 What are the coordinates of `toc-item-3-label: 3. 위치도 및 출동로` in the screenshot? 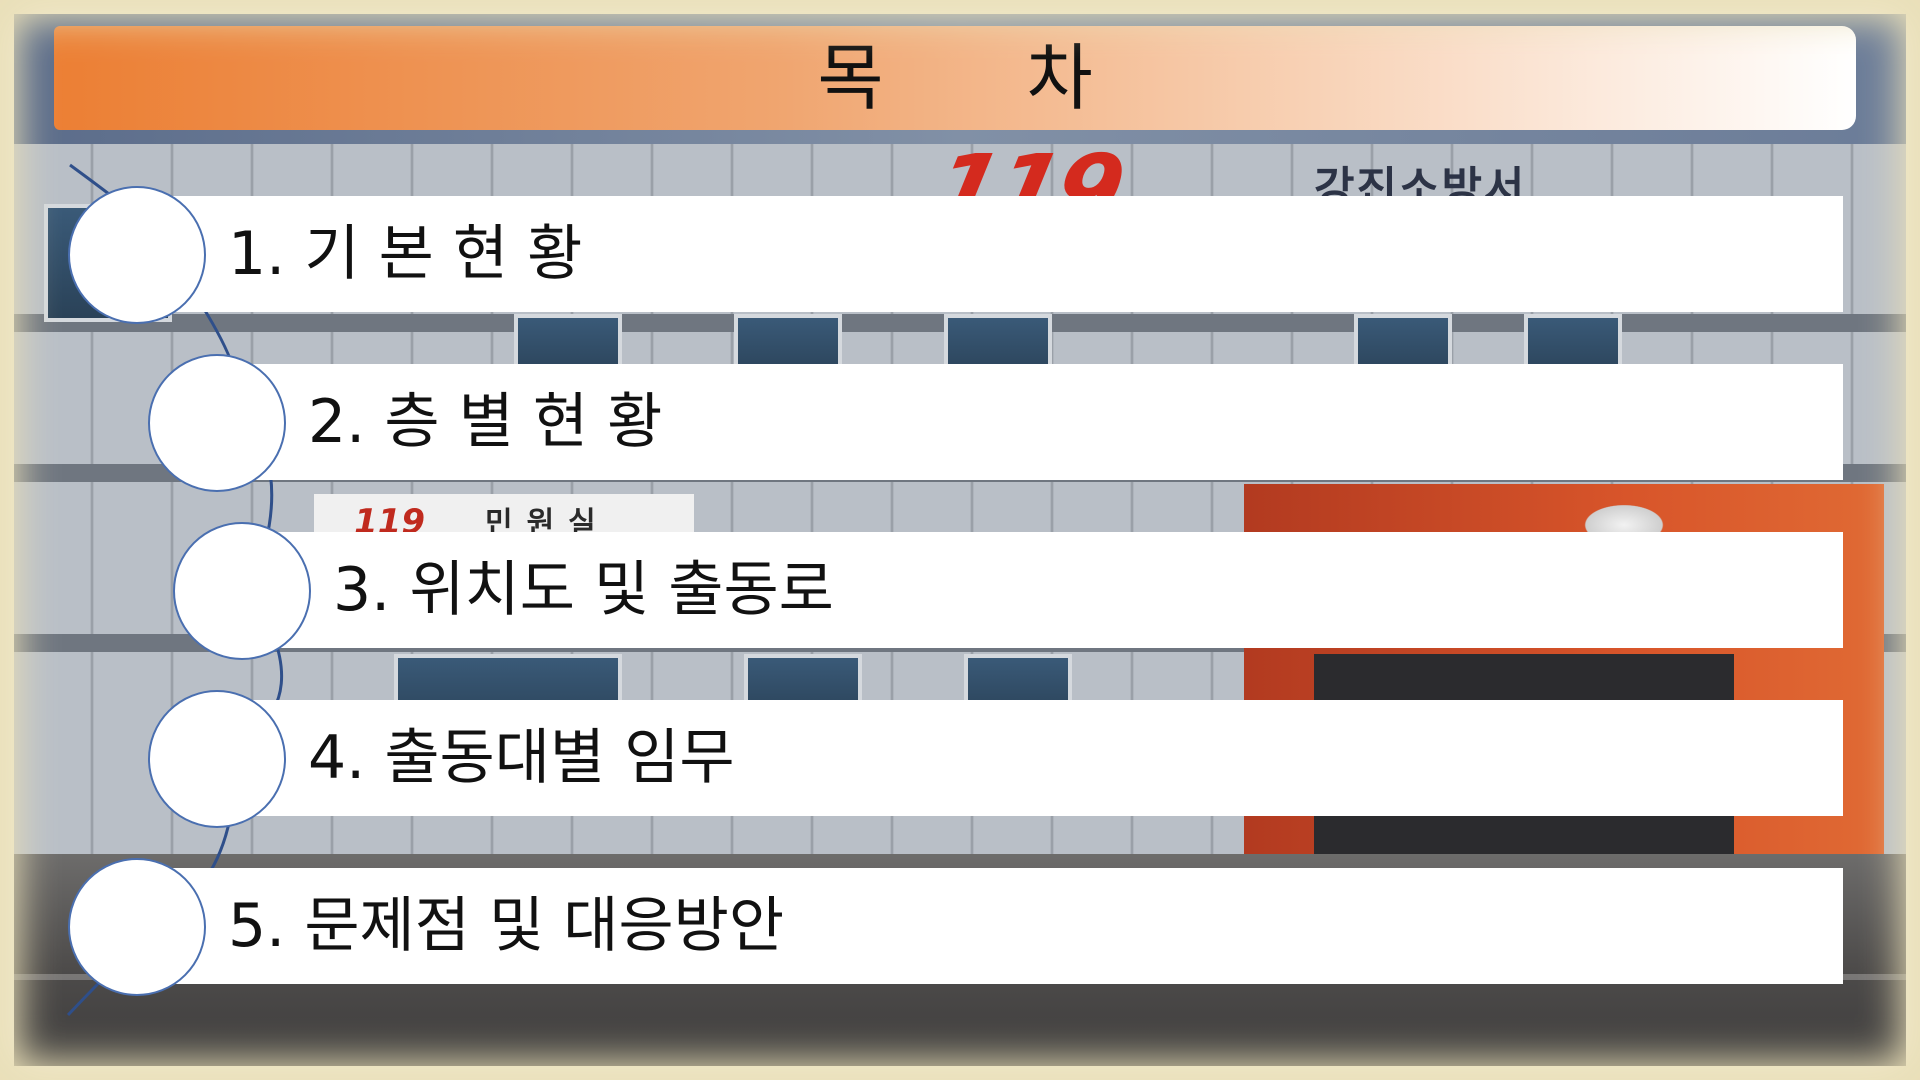 It's located at (583, 590).